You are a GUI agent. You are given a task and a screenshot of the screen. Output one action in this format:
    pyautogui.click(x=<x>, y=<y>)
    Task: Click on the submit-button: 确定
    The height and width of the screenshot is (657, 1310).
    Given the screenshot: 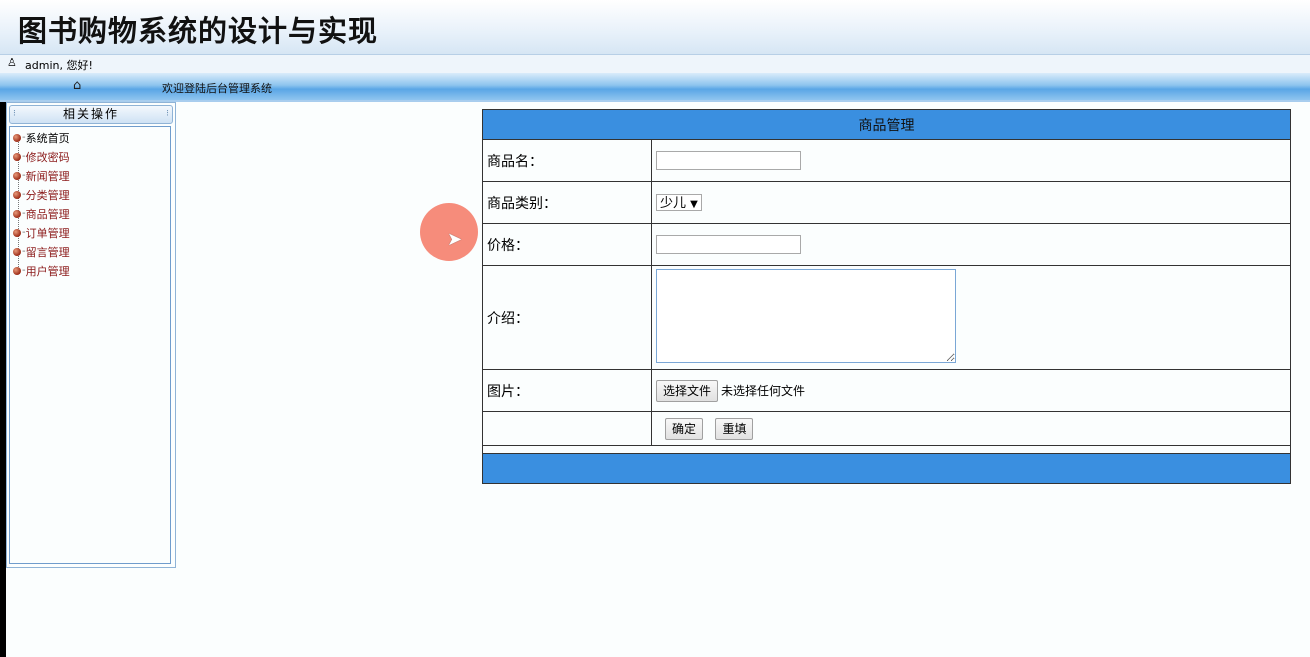 What is the action you would take?
    pyautogui.click(x=684, y=428)
    